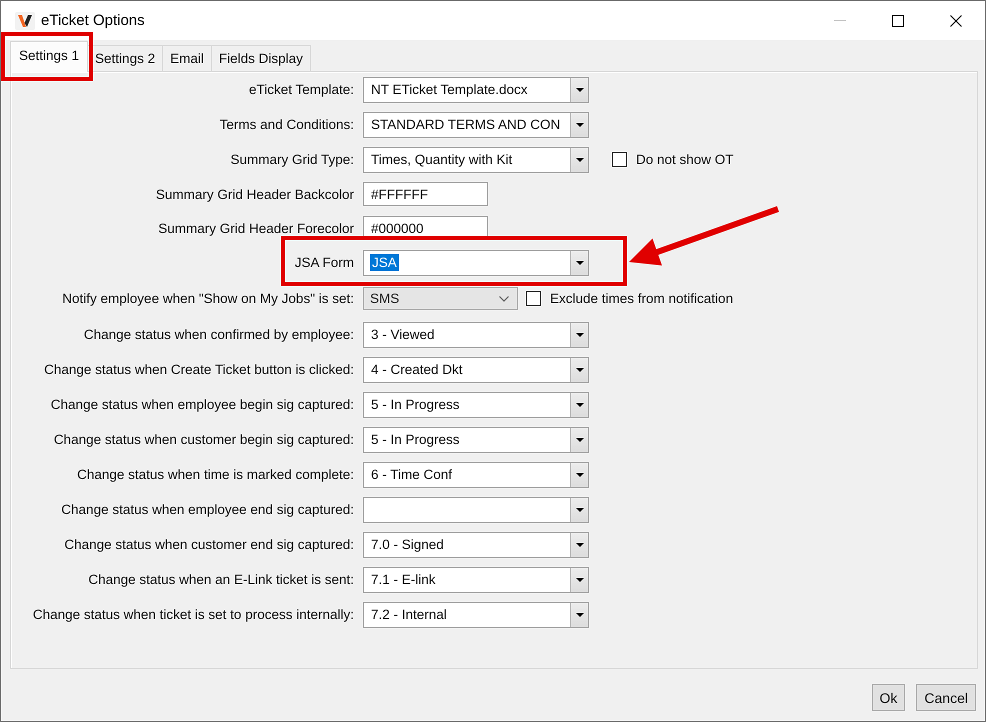 The height and width of the screenshot is (722, 986). Describe the element at coordinates (207, 298) in the screenshot. I see `field-label: Notify employee when "Show on My Jobs" is set:` at that location.